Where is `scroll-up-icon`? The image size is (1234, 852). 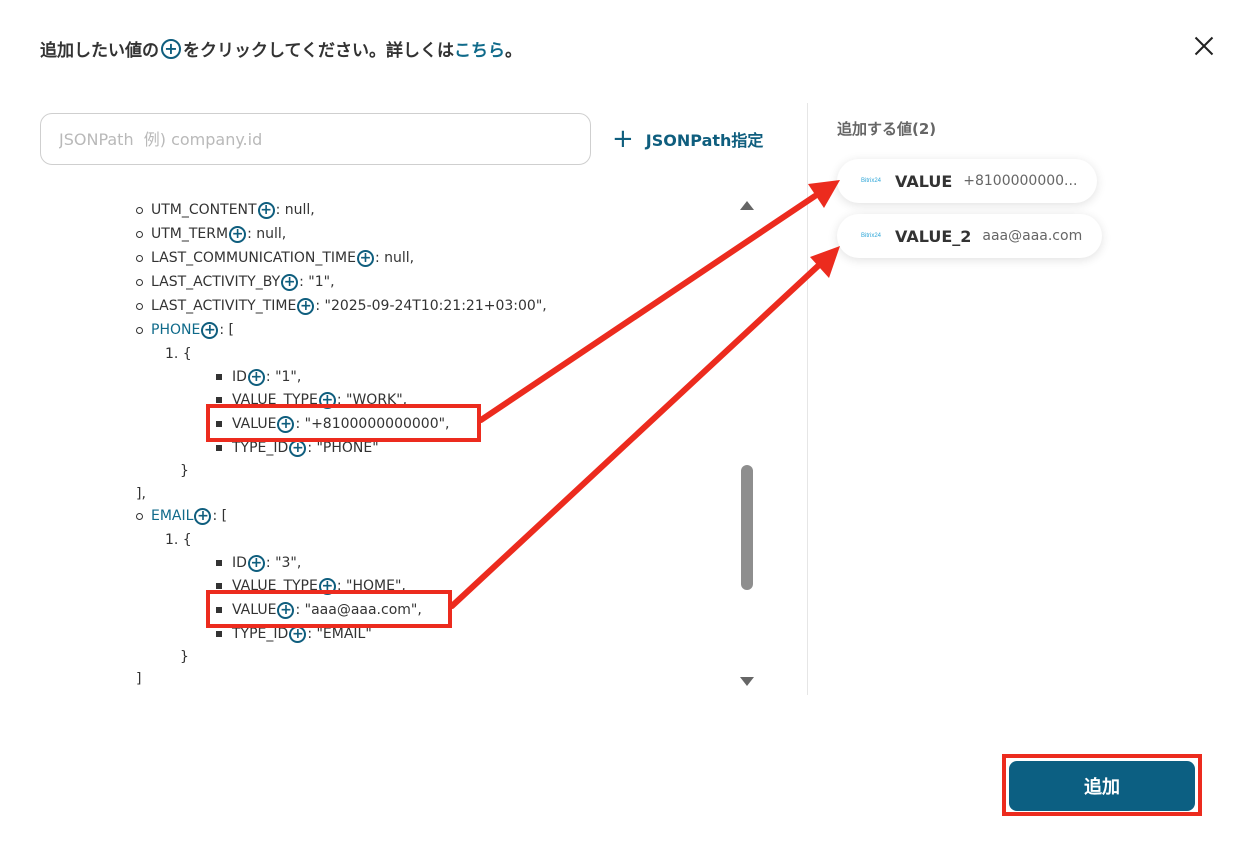
scroll-up-icon is located at coordinates (747, 205).